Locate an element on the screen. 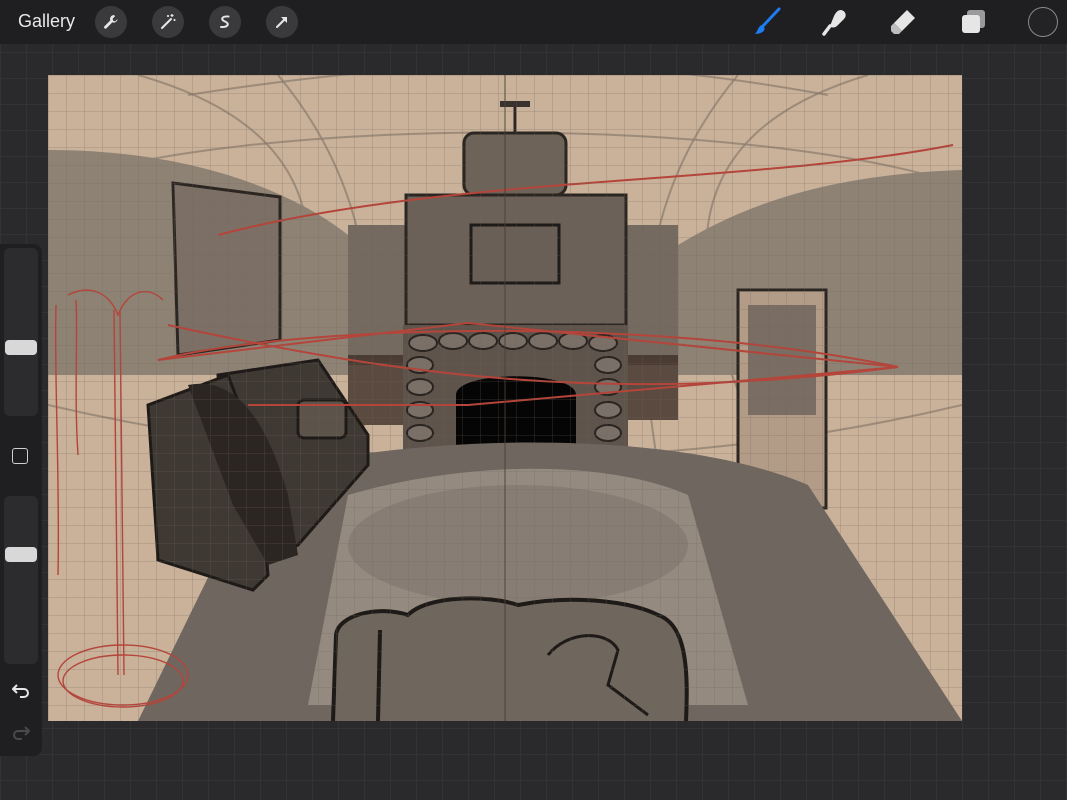 The image size is (1067, 800). redo-button is located at coordinates (21, 732).